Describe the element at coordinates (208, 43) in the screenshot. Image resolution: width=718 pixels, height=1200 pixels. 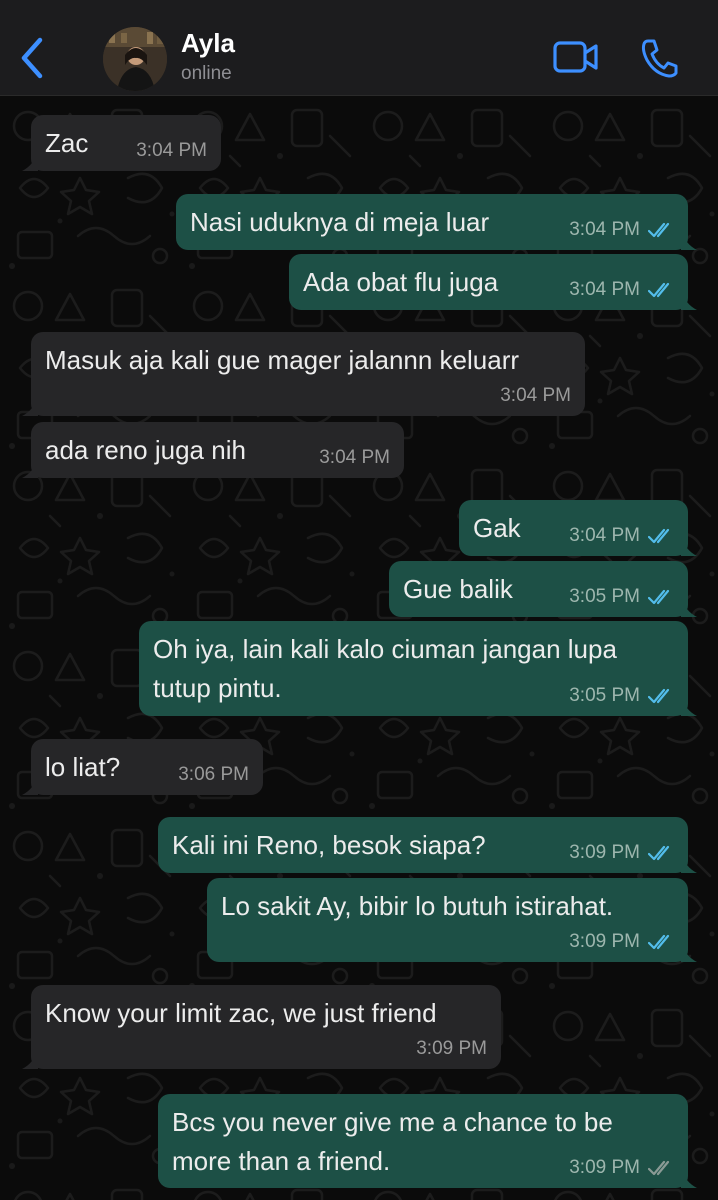
I see `contact-name: Ayla` at that location.